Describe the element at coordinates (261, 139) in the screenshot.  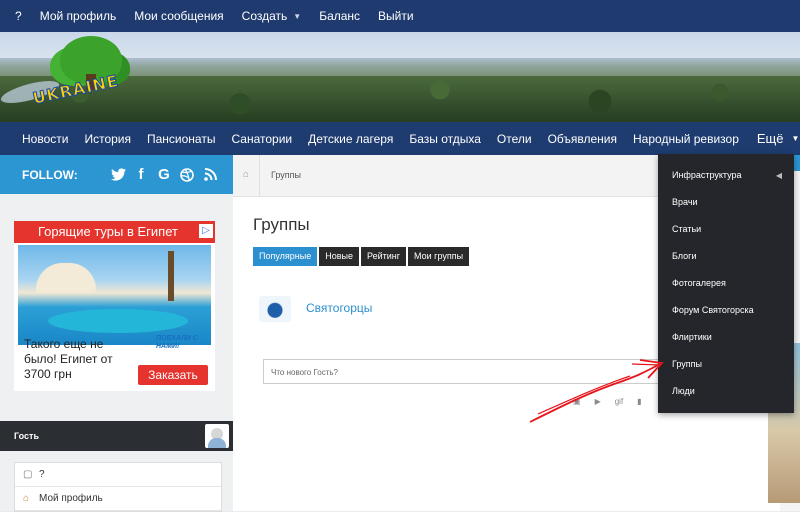
I see `nav-item-sanatoriums: Санатории` at that location.